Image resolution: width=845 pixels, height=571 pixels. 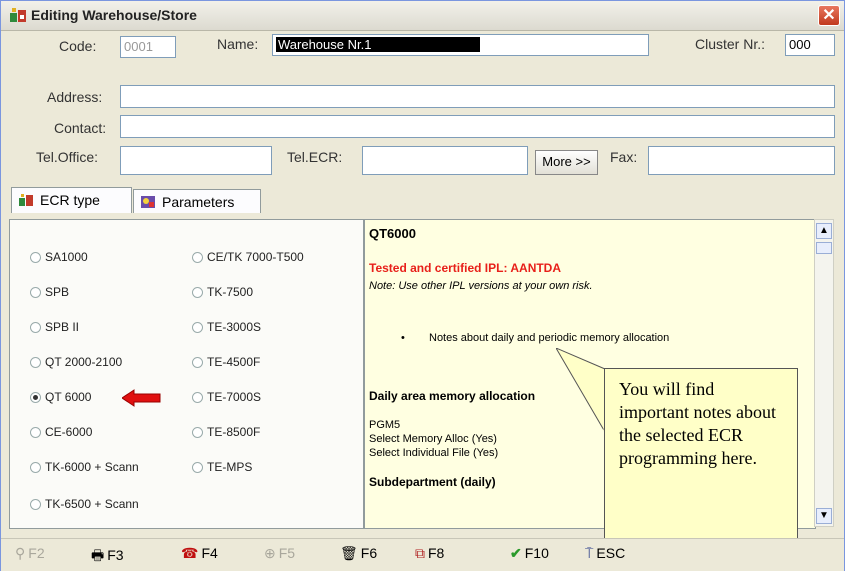 I want to click on bottom-toolbar: ⚲ F2 🖶 F3 ☎ F4 ⊕ F5 🗑 F6 ⧉ F8 ✔ F10 ⍑ ESC, so click(x=422, y=554).